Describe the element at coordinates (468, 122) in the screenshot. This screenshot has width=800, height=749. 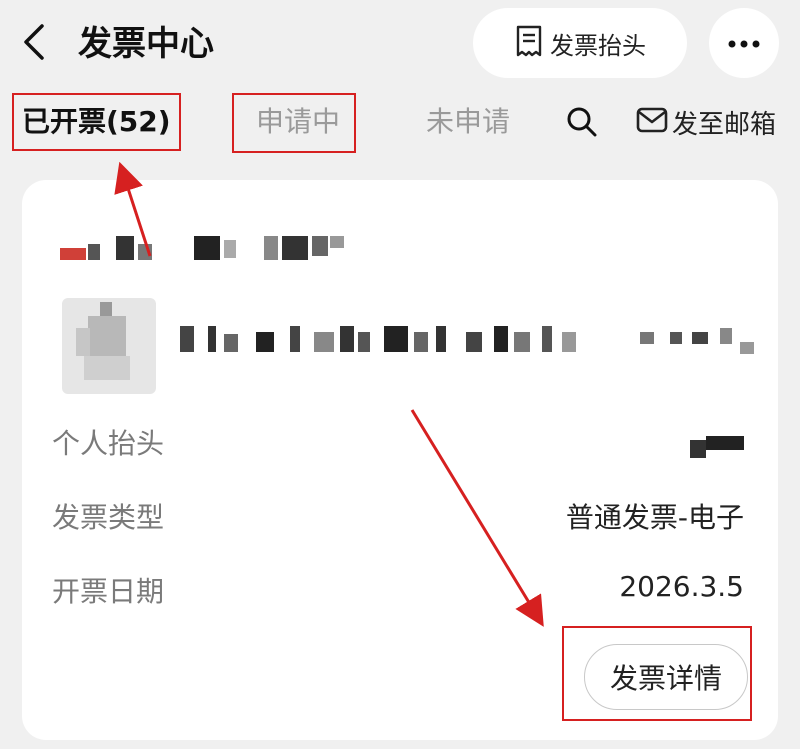
I see `tab-unapplied: 未申请` at that location.